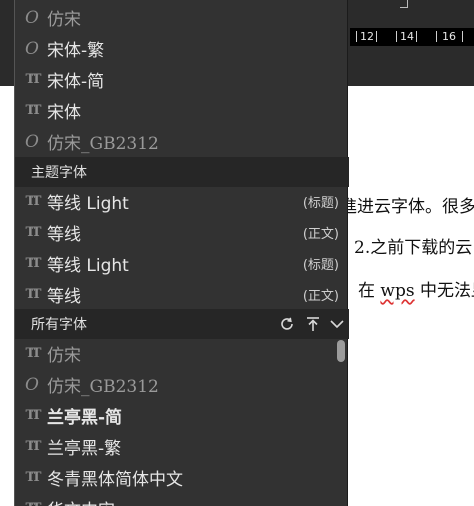  What do you see at coordinates (446, 291) in the screenshot?
I see `document-text-suffix: 中无法显` at bounding box center [446, 291].